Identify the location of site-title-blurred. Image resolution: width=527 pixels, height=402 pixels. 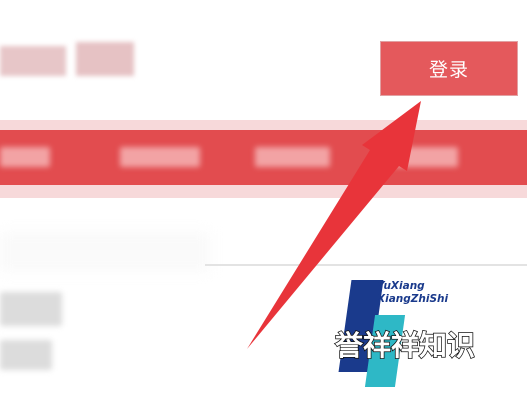
(67, 62).